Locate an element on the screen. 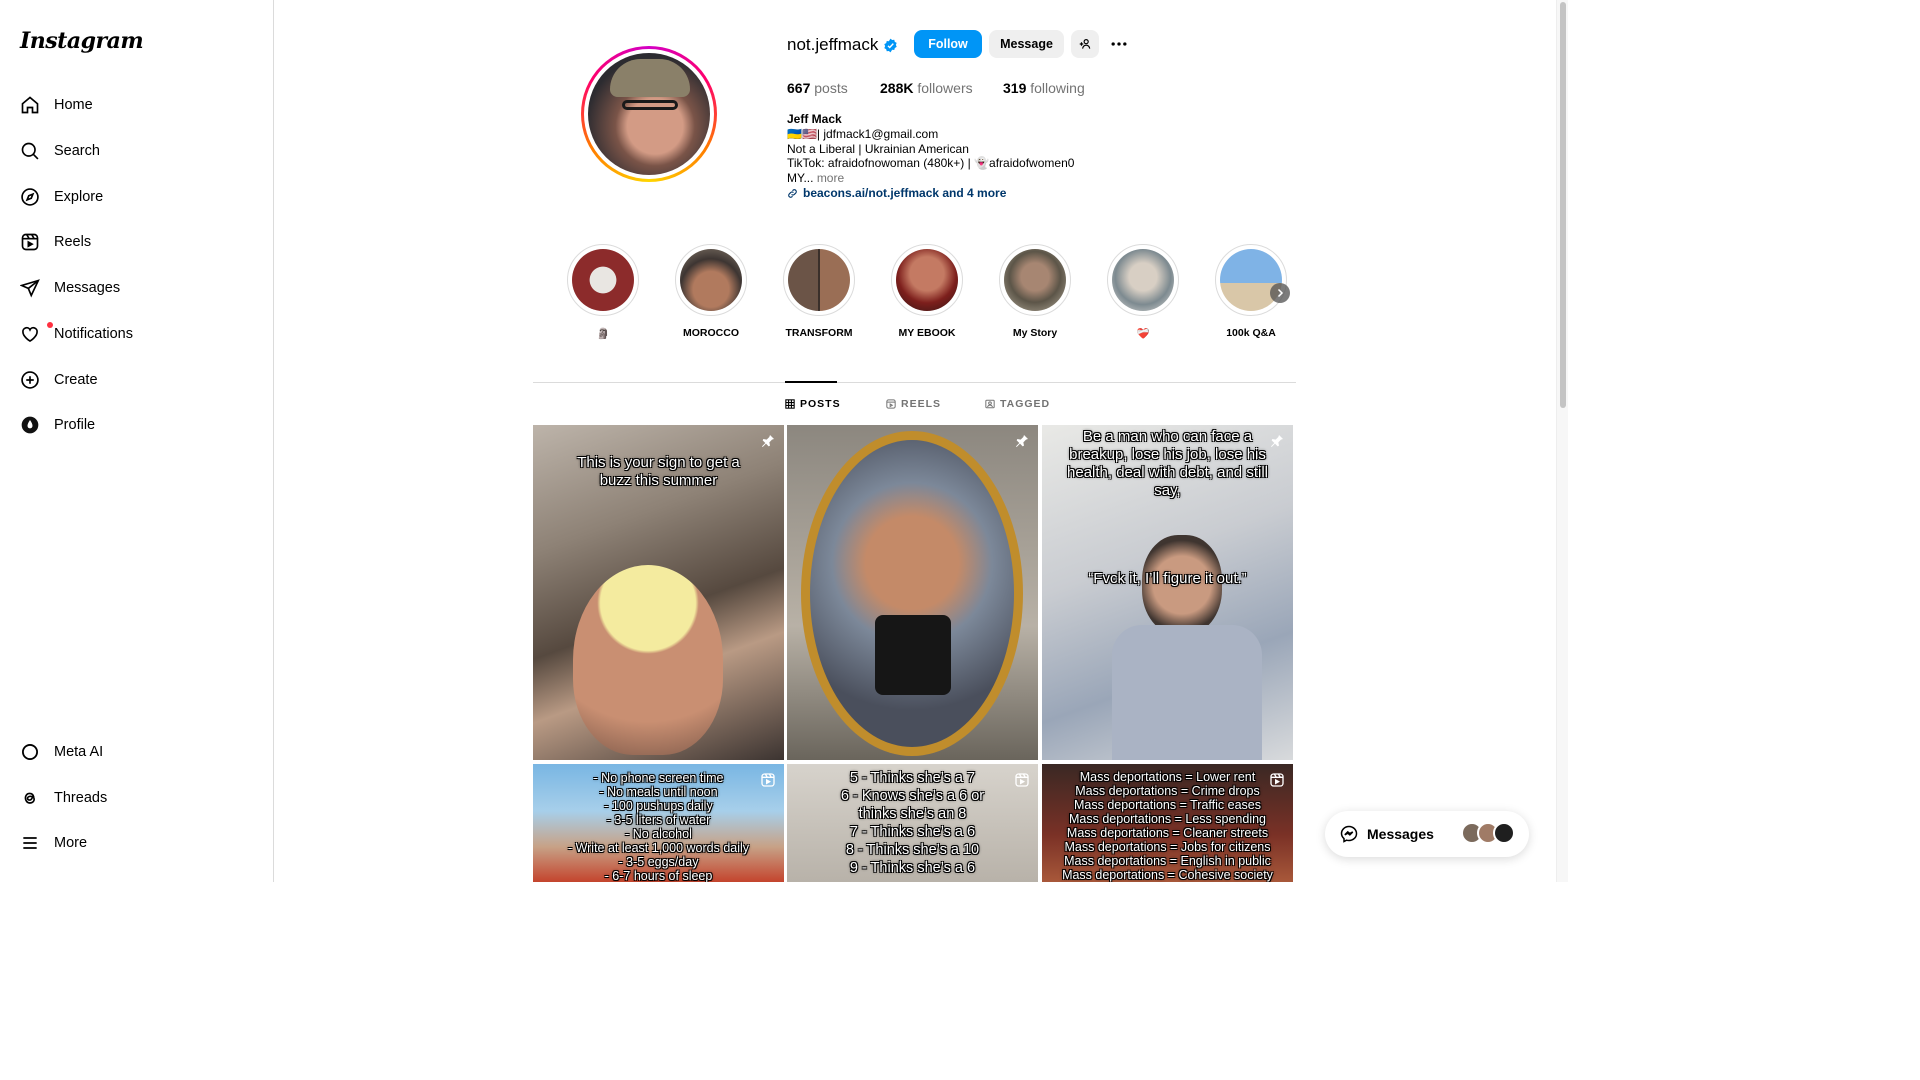 The image size is (1920, 1080). avatar is located at coordinates (1504, 833).